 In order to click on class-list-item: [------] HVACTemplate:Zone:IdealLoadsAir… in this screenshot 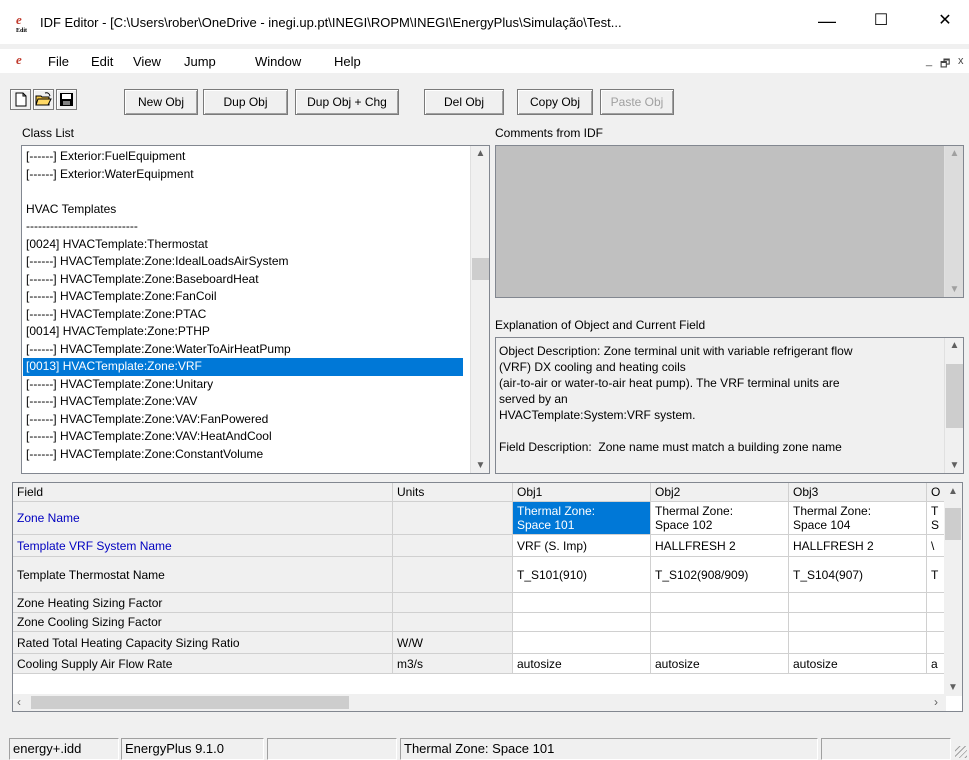, I will do `click(243, 262)`.